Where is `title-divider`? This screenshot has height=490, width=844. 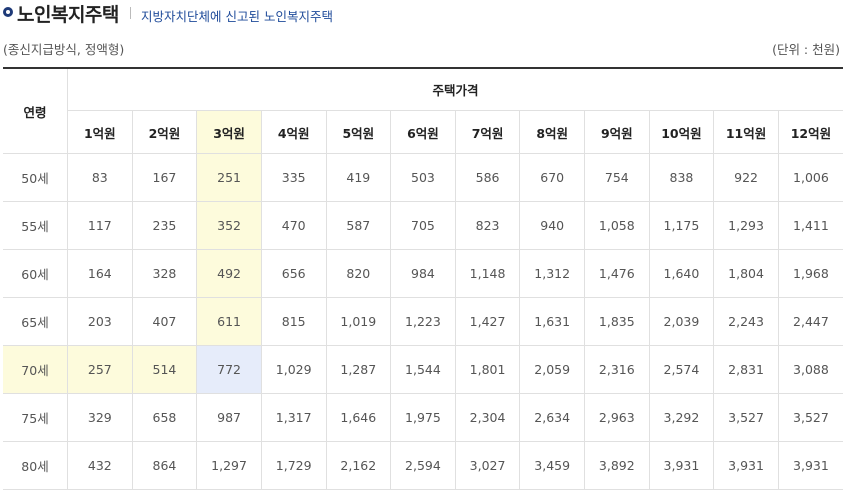 title-divider is located at coordinates (130, 13).